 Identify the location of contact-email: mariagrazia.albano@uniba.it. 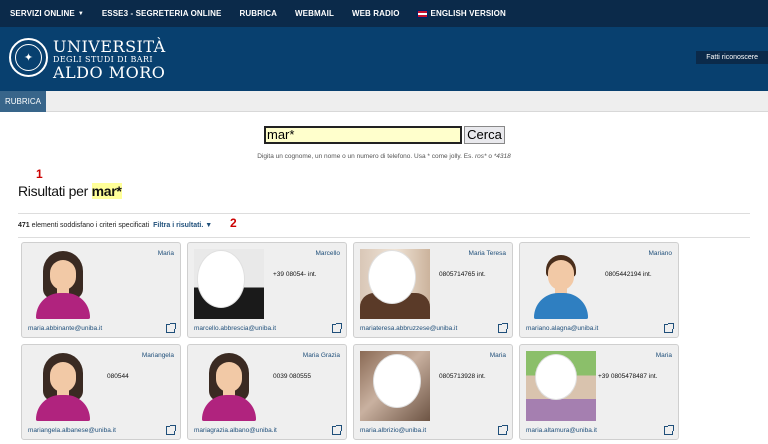
(235, 430).